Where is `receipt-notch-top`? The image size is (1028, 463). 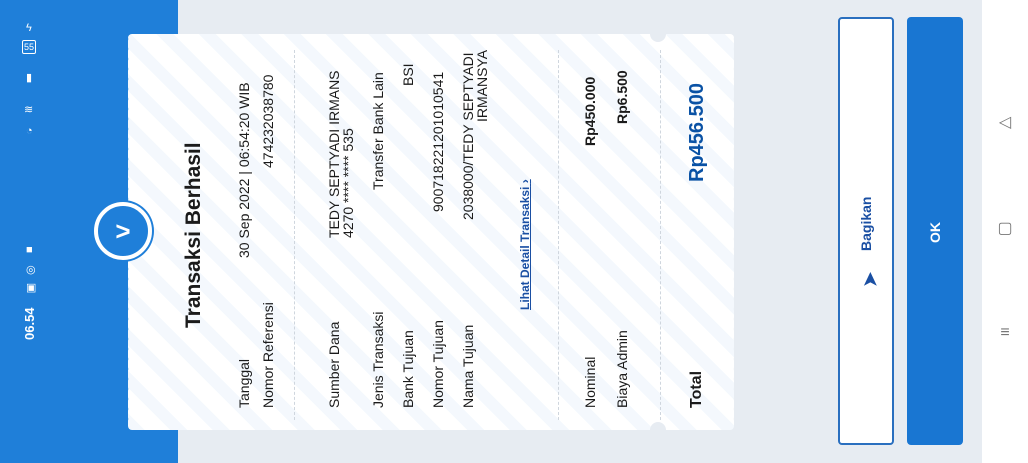 receipt-notch-top is located at coordinates (658, 34).